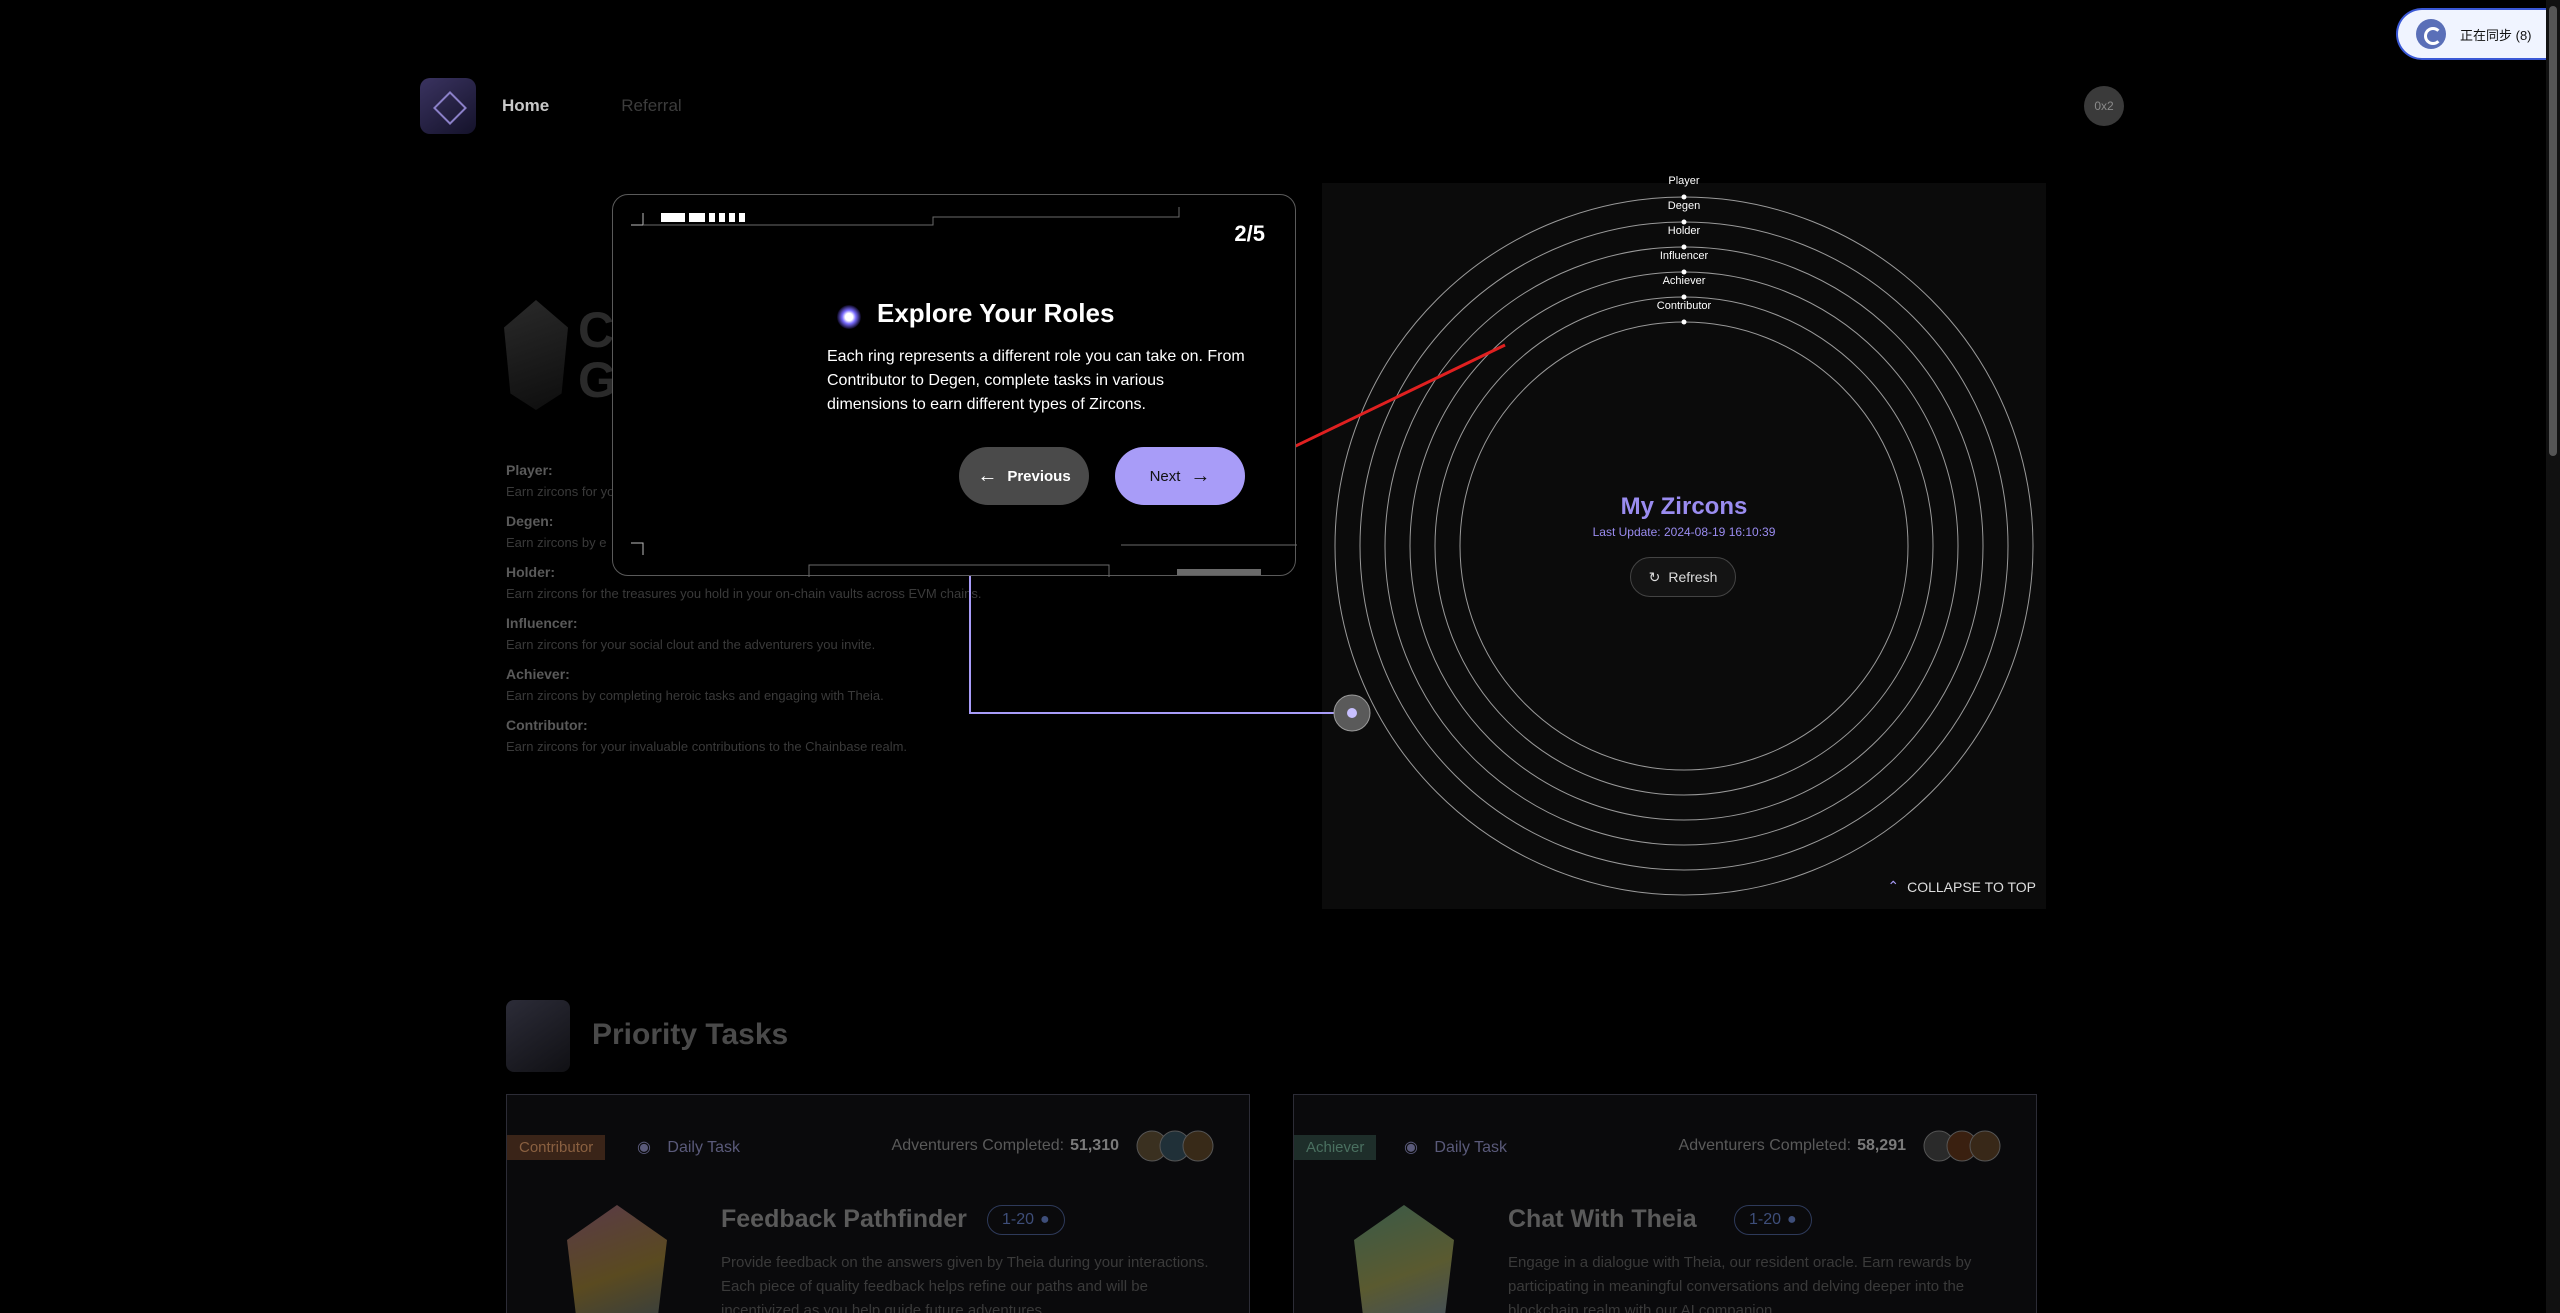 The width and height of the screenshot is (2560, 1313). Describe the element at coordinates (2553, 231) in the screenshot. I see `scrollbar-thumb` at that location.